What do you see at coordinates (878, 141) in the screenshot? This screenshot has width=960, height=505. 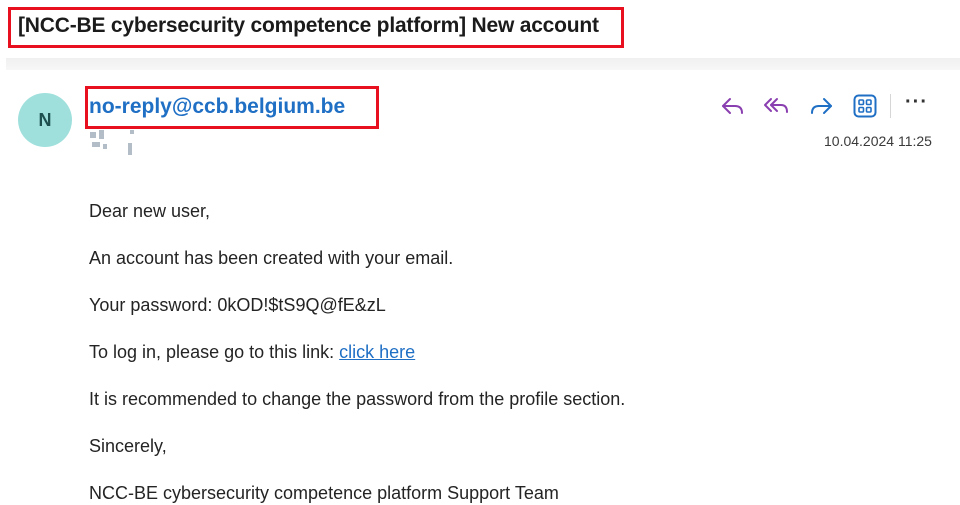 I see `received-timestamp: 10.04.2024 11:25` at bounding box center [878, 141].